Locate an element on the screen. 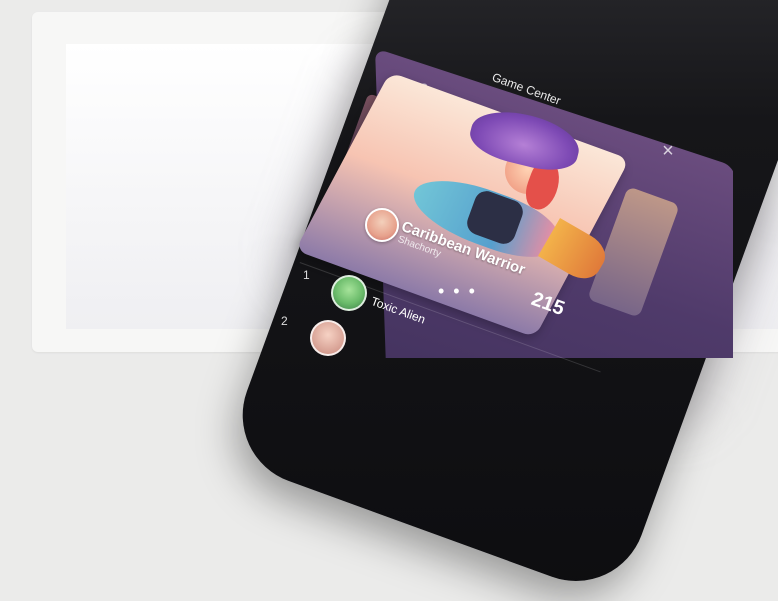 Image resolution: width=778 pixels, height=601 pixels. close-icon: × is located at coordinates (668, 151).